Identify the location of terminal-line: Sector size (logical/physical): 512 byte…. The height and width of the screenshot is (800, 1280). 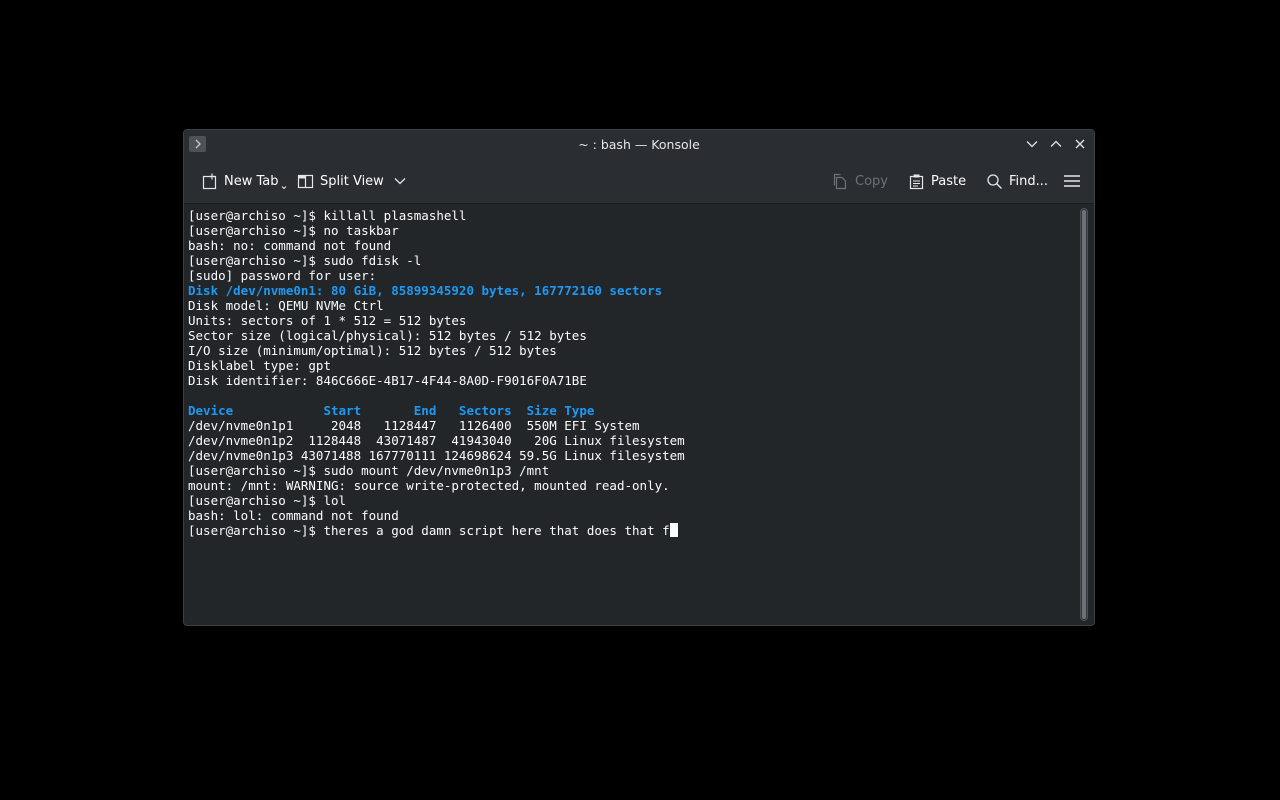
(387, 335).